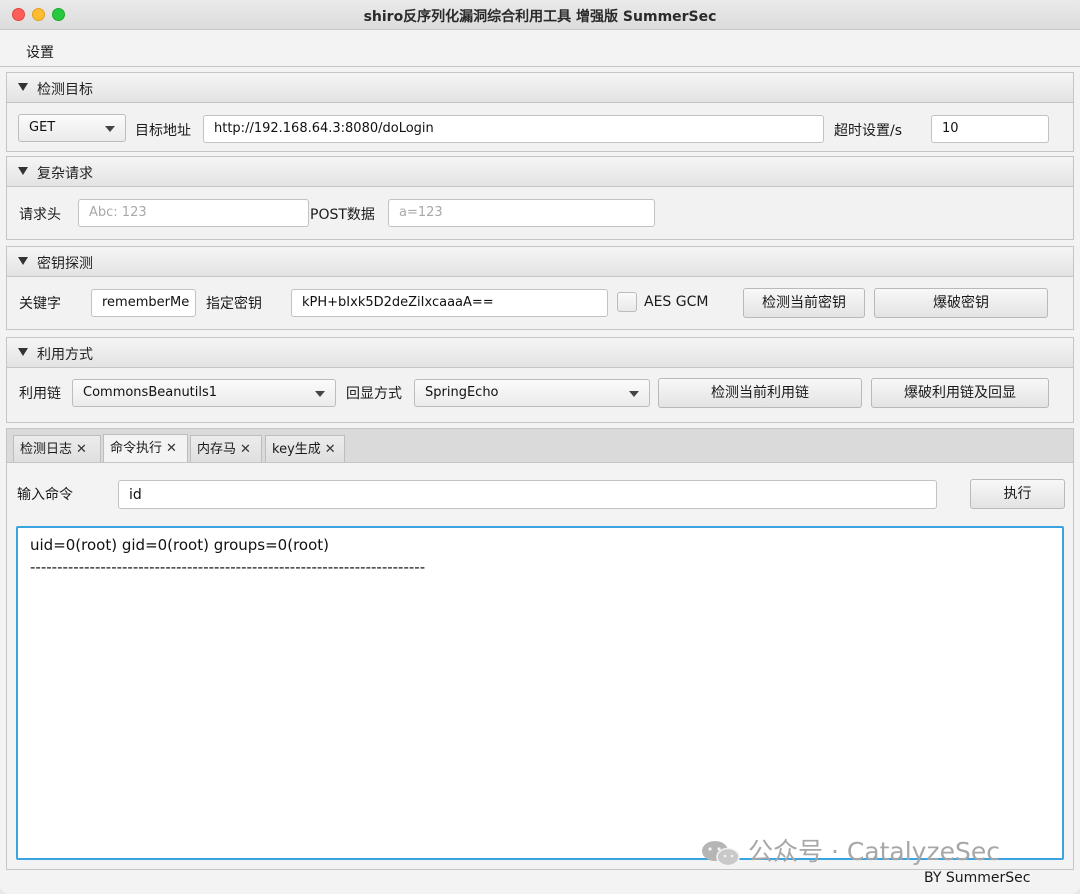  What do you see at coordinates (136, 448) in the screenshot?
I see `tab-label: 命令执行` at bounding box center [136, 448].